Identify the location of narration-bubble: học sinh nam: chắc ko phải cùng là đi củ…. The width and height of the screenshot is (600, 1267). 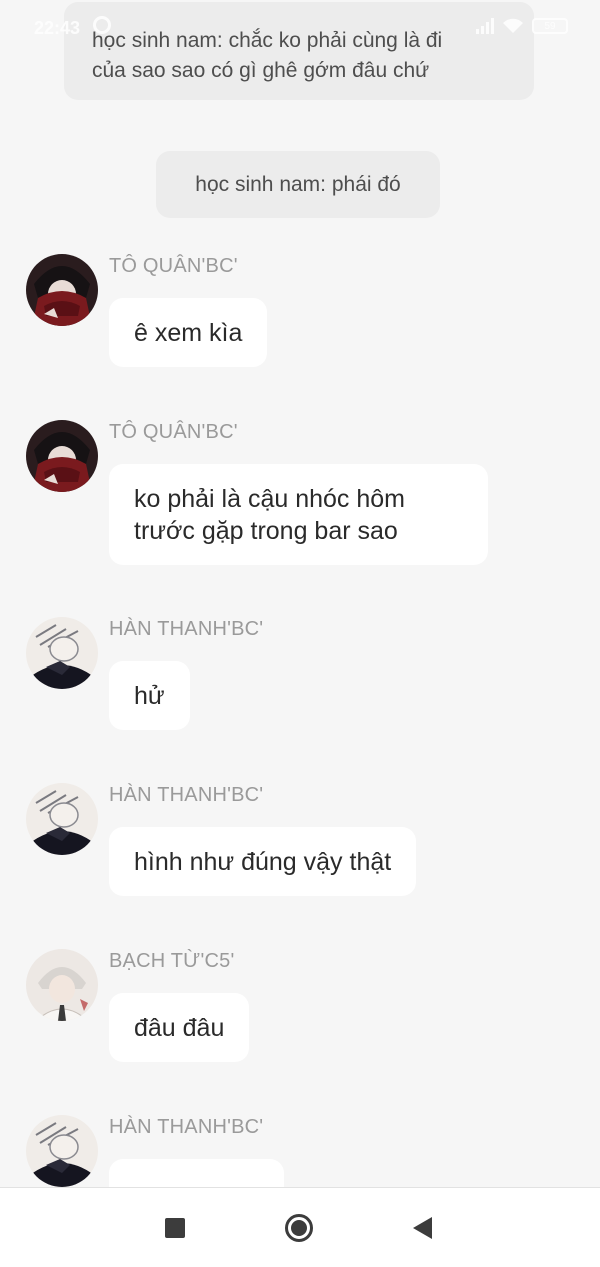
(299, 51).